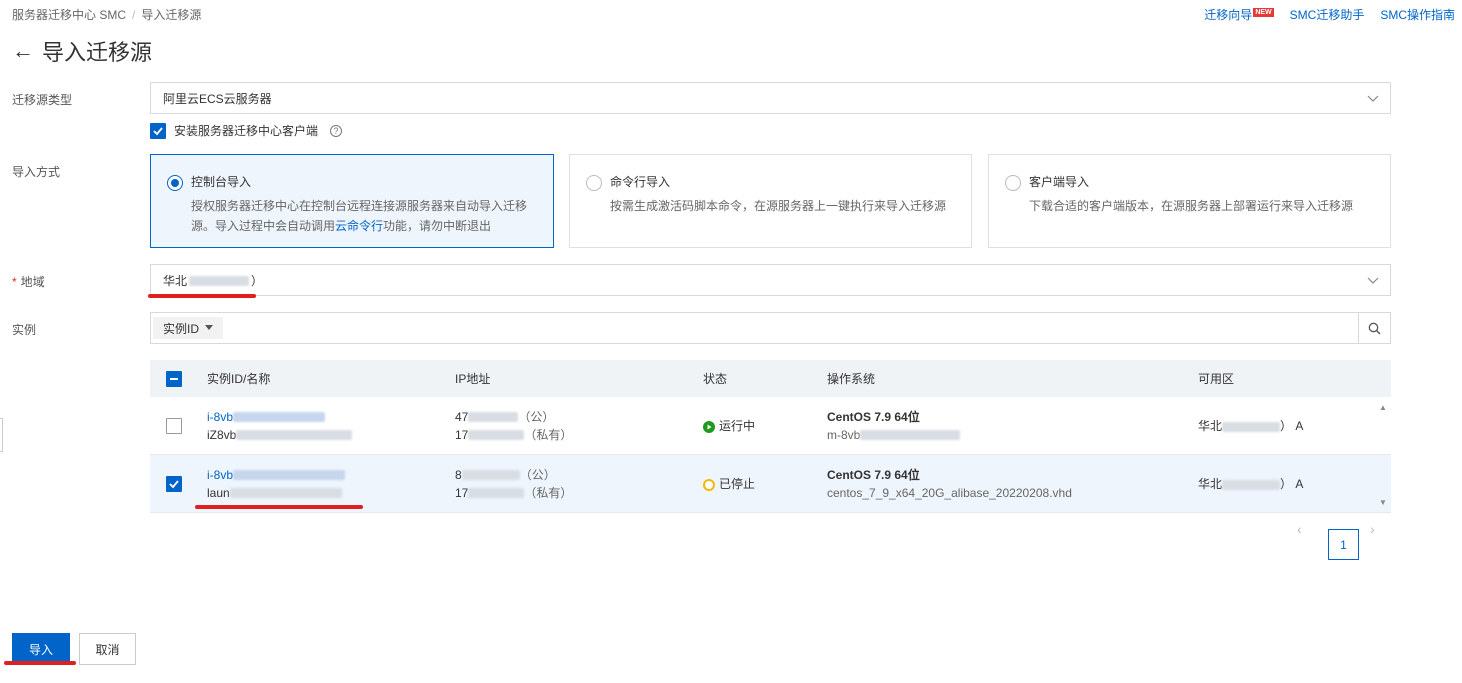 Image resolution: width=1462 pixels, height=683 pixels. What do you see at coordinates (1059, 182) in the screenshot?
I see `method-client-title: 客户端导入` at bounding box center [1059, 182].